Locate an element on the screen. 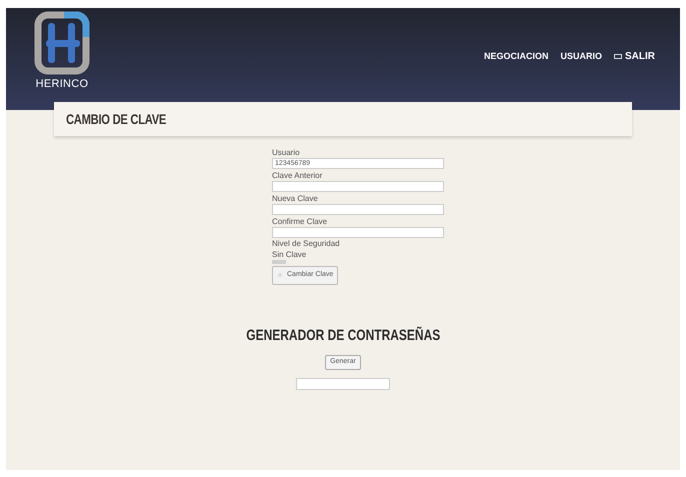 The height and width of the screenshot is (477, 686). page-title: CAMBIO DE CLAVE is located at coordinates (116, 119).